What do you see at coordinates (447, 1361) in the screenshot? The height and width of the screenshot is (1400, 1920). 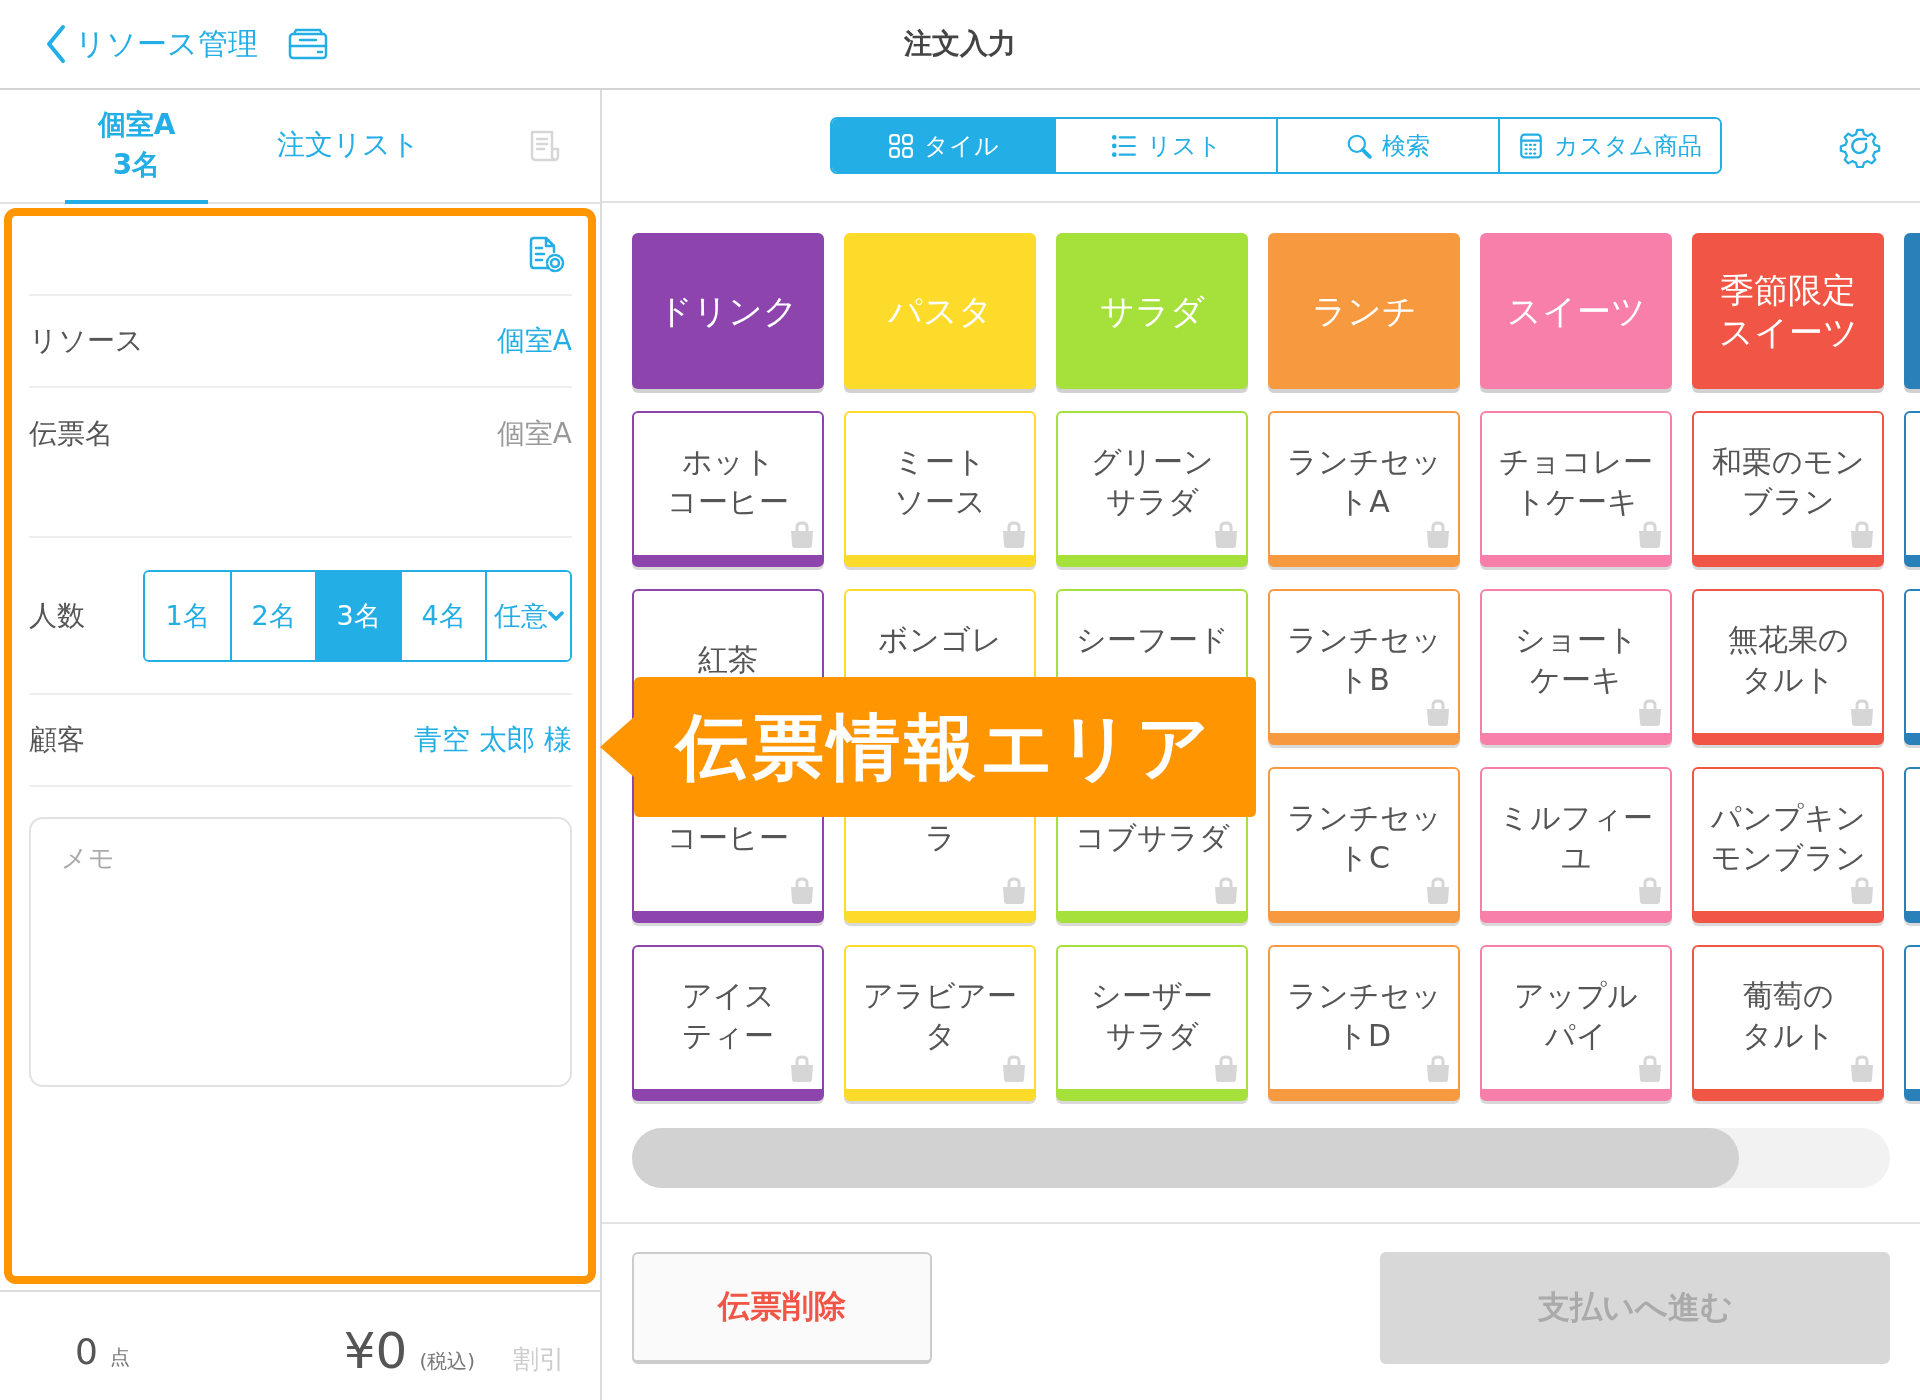 I see `tax-note: (税込)` at bounding box center [447, 1361].